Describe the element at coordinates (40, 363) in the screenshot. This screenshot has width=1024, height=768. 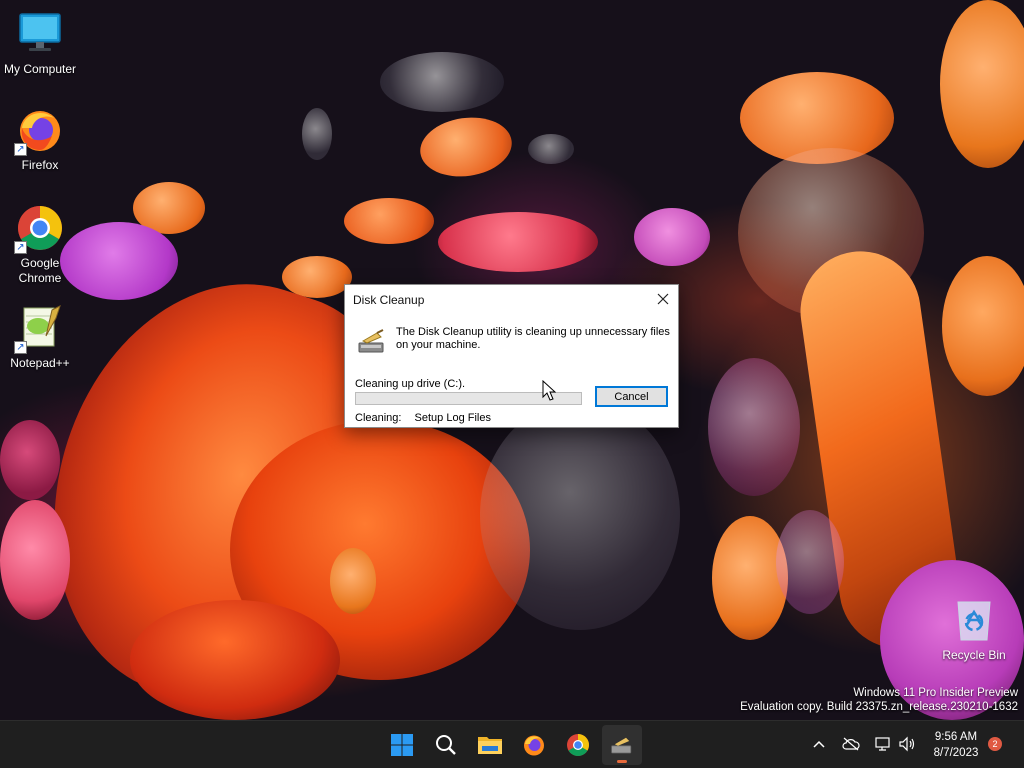
I see `desktop-icon-label: Notepad++` at that location.